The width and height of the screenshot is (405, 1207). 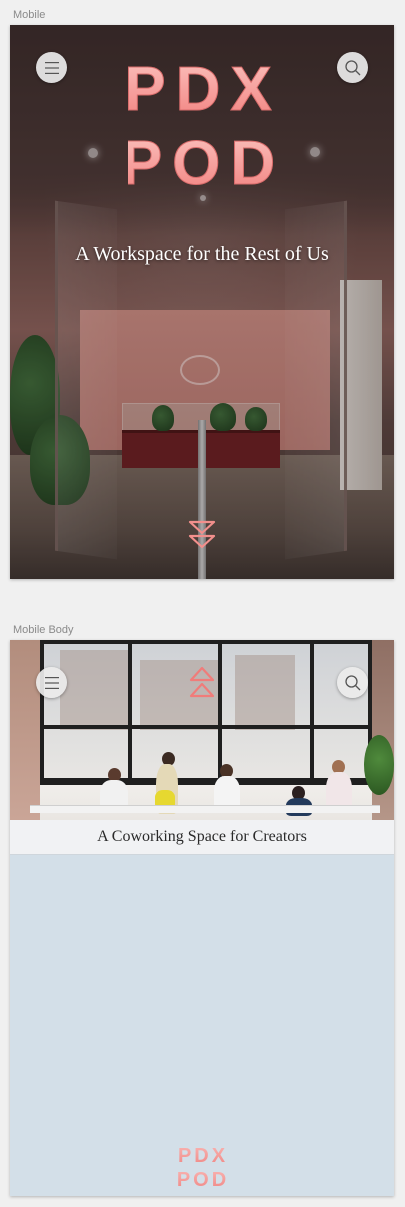 I want to click on hero-tagline: A Workspace for the Rest of Us, so click(x=202, y=254).